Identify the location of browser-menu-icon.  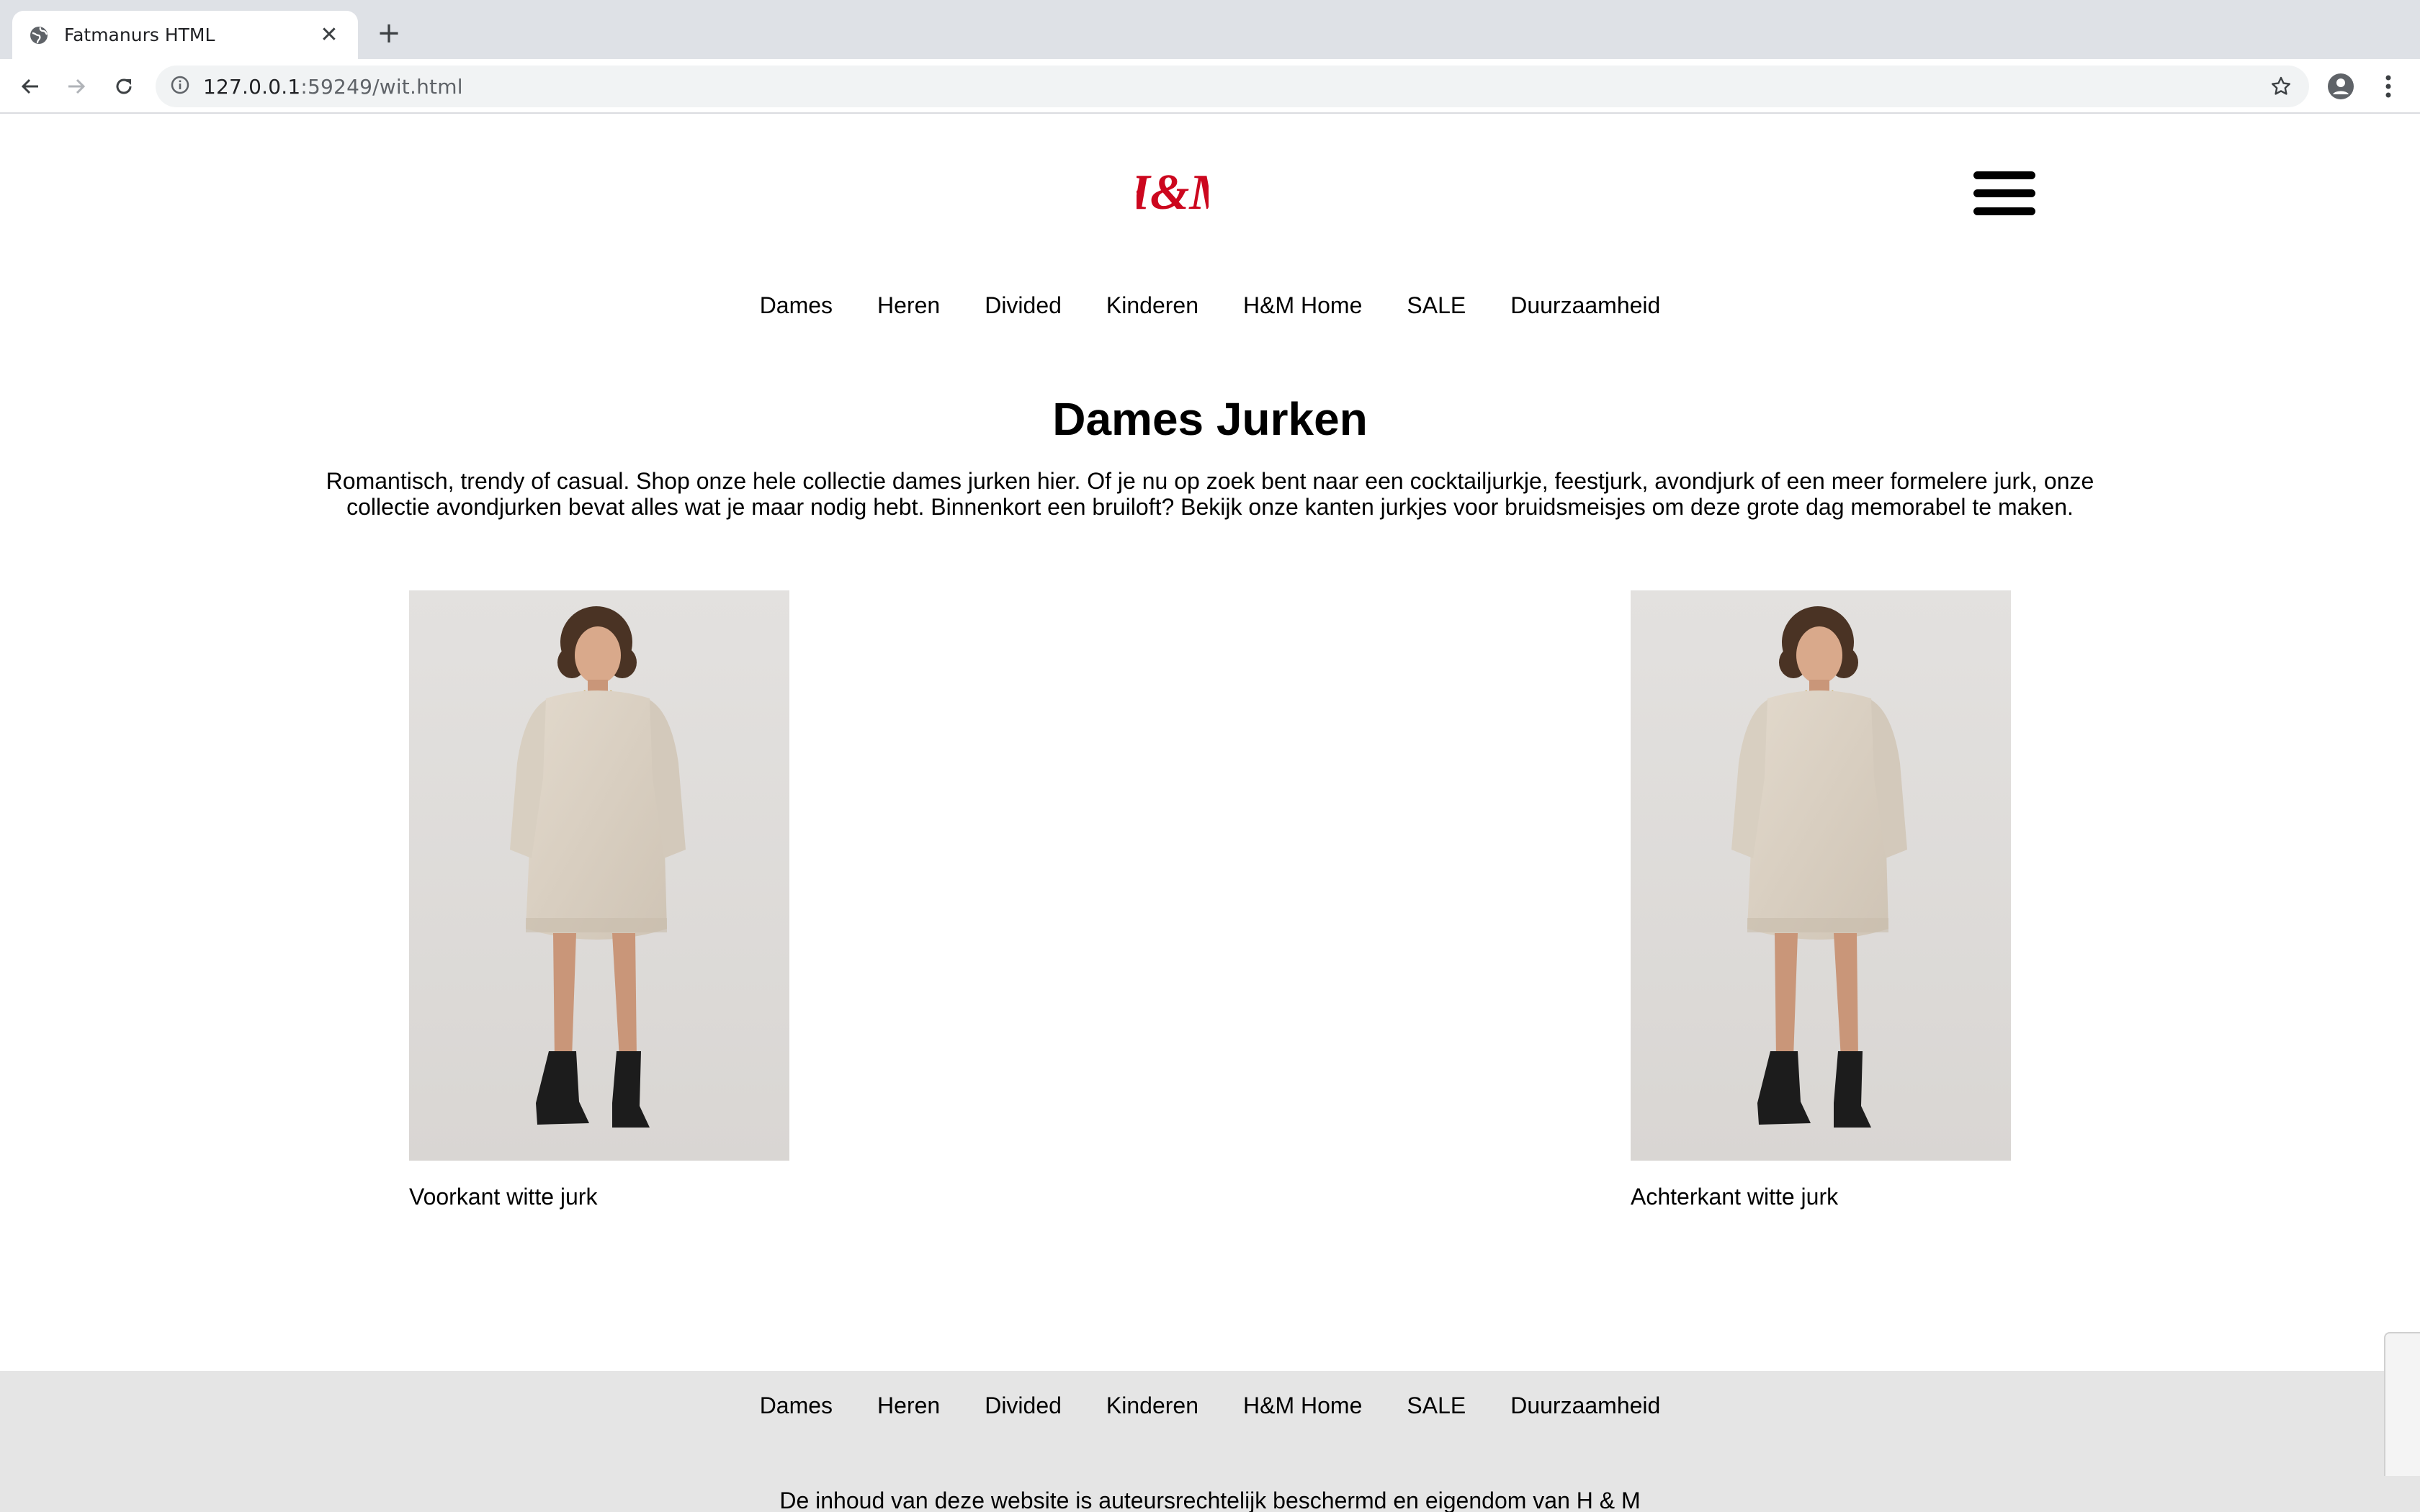
(2388, 86).